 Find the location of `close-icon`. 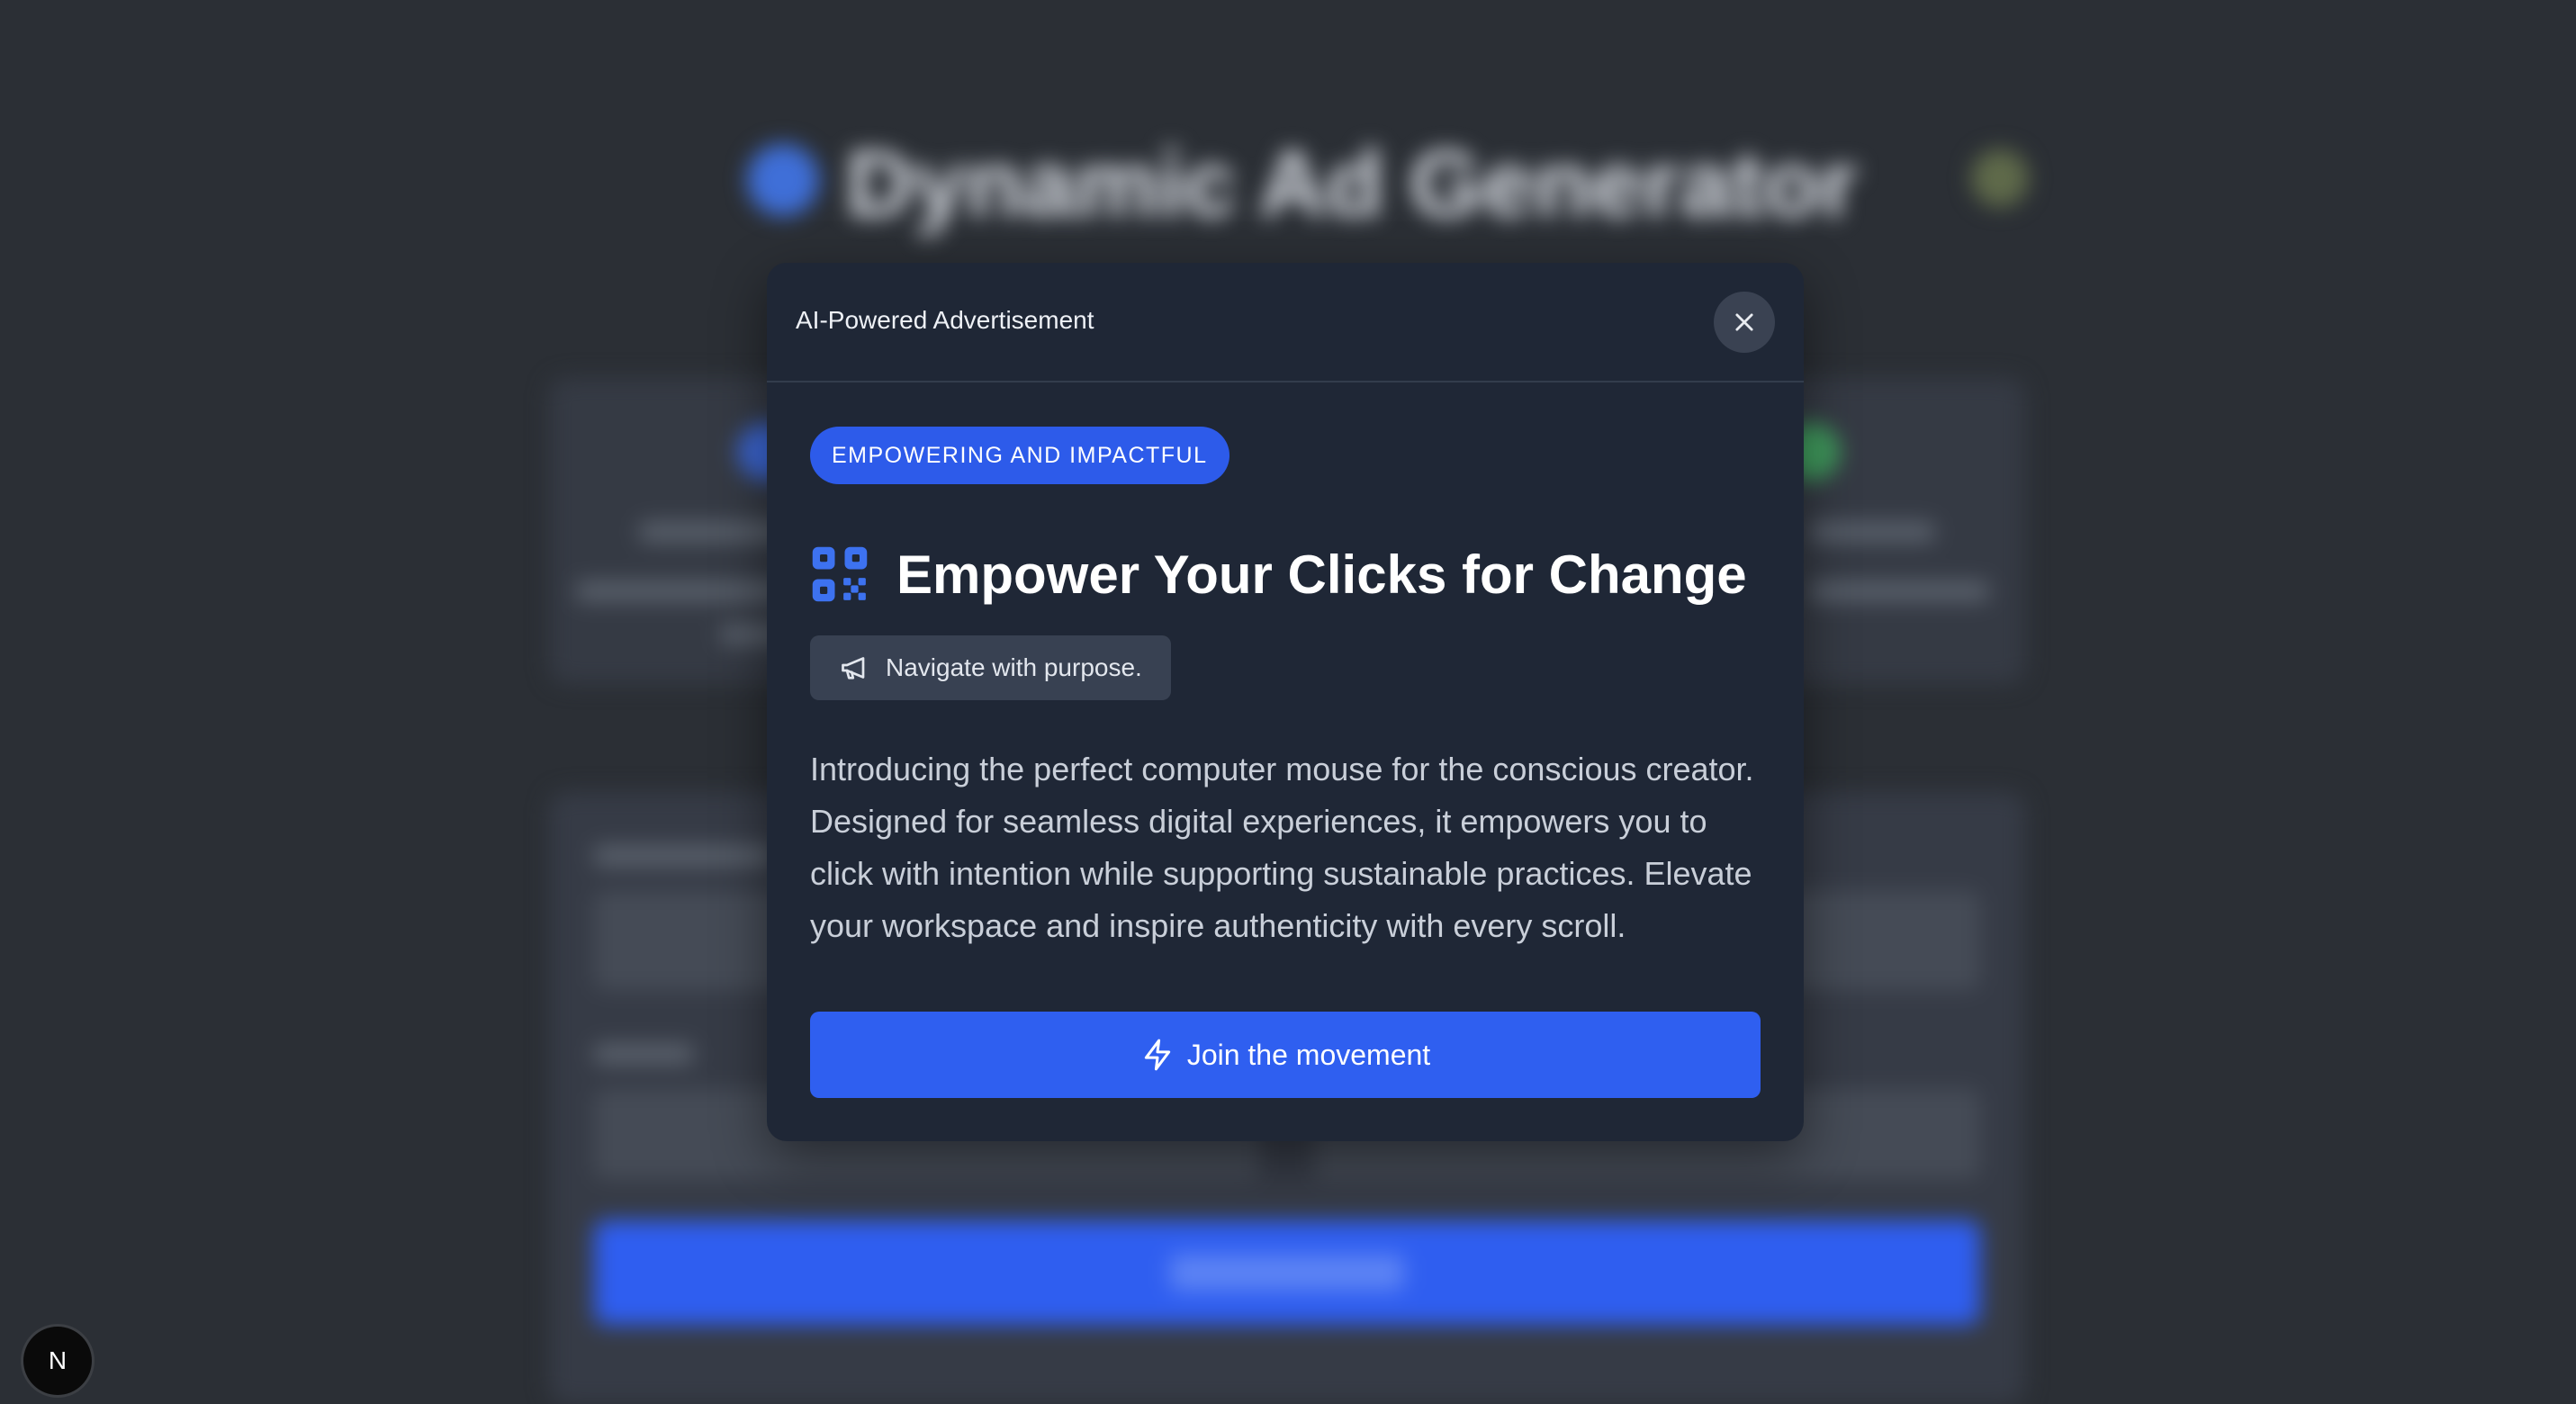

close-icon is located at coordinates (1744, 322).